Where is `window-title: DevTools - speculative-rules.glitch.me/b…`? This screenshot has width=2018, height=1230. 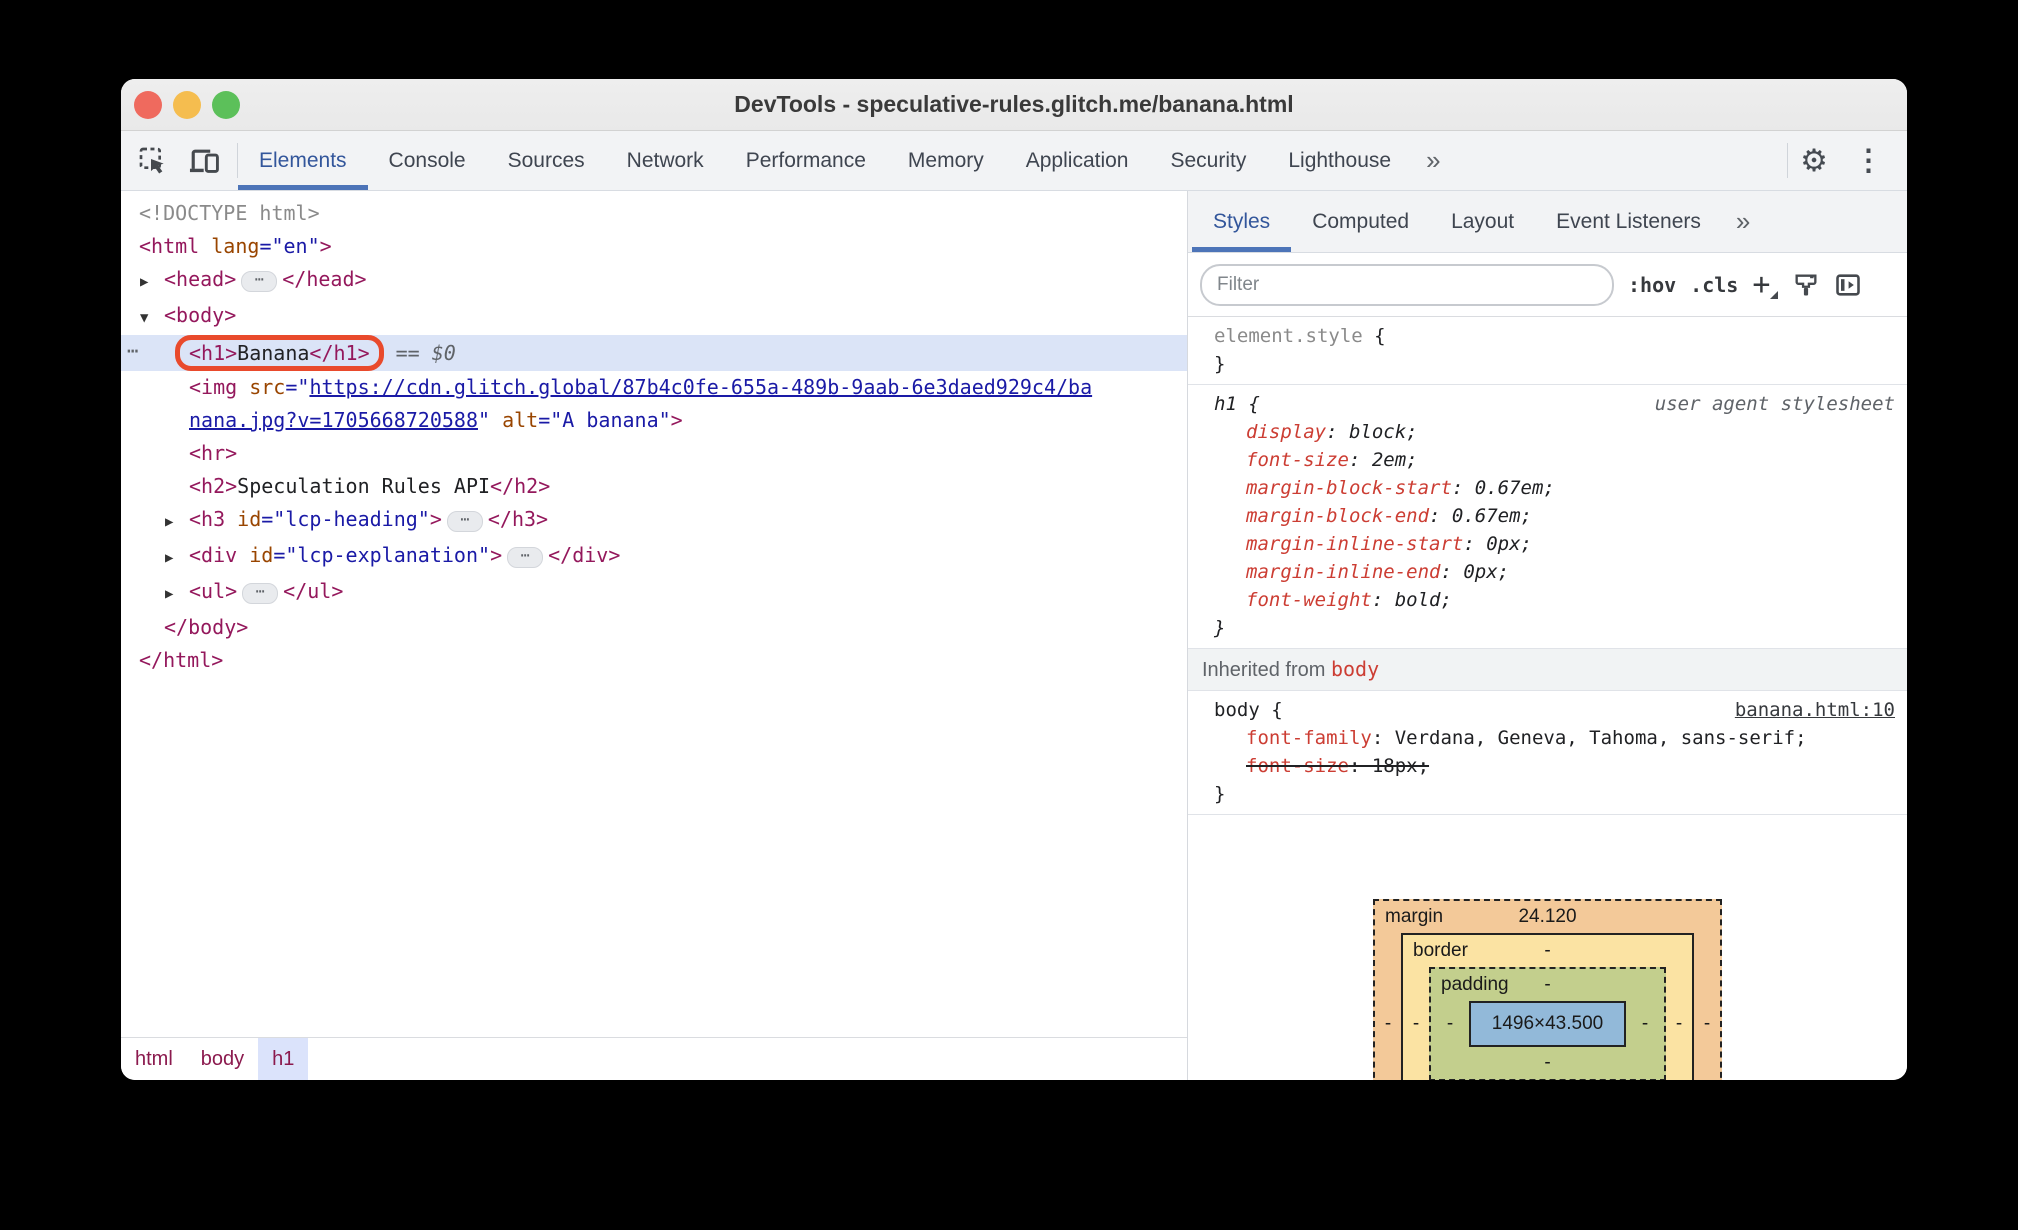
window-title: DevTools - speculative-rules.glitch.me/b… is located at coordinates (1014, 104).